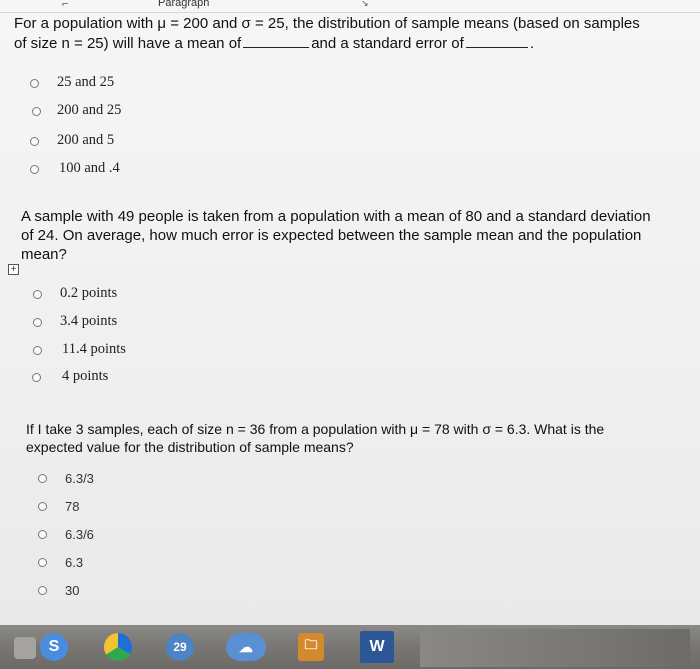 This screenshot has height=669, width=700. What do you see at coordinates (74, 562) in the screenshot?
I see `q3-option-4-label: 6.3` at bounding box center [74, 562].